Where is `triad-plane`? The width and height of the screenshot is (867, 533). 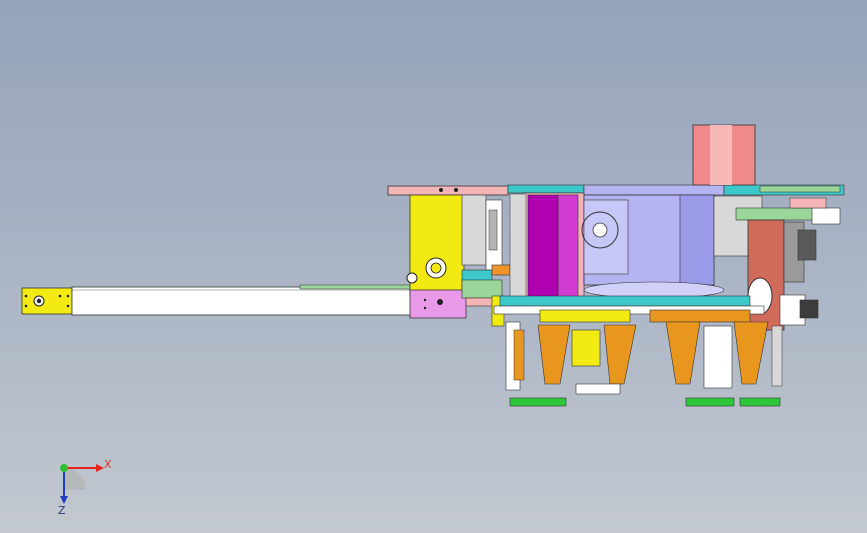 triad-plane is located at coordinates (75, 479).